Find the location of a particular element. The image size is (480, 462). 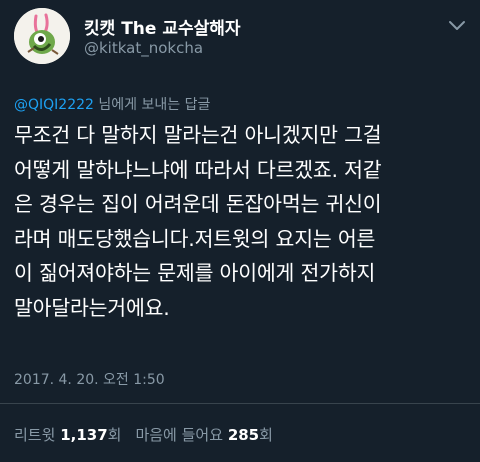

chevron-down-icon is located at coordinates (457, 25).